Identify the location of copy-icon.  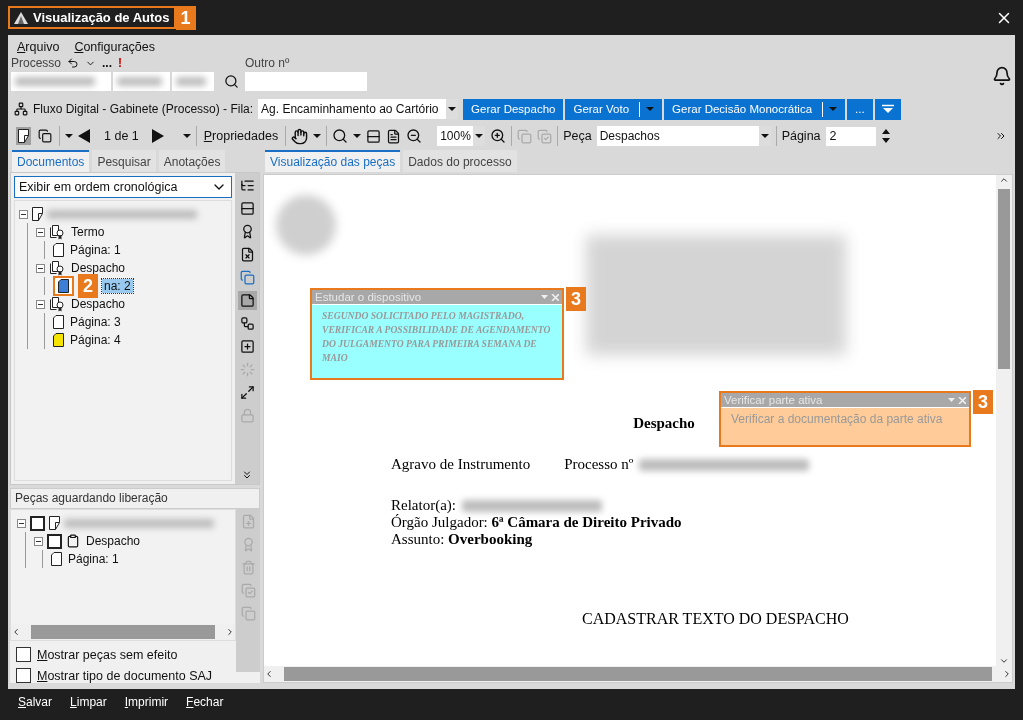
(525, 136).